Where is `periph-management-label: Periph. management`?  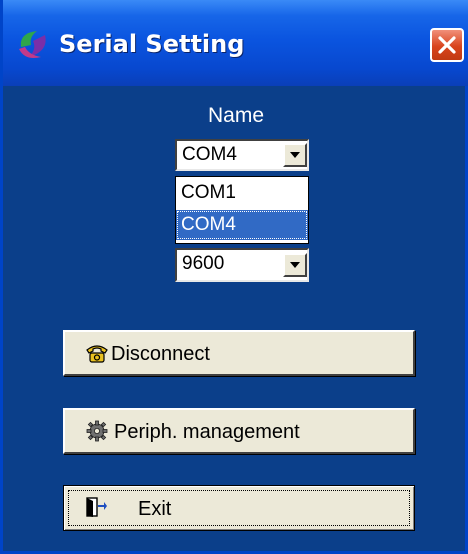 periph-management-label: Periph. management is located at coordinates (207, 432).